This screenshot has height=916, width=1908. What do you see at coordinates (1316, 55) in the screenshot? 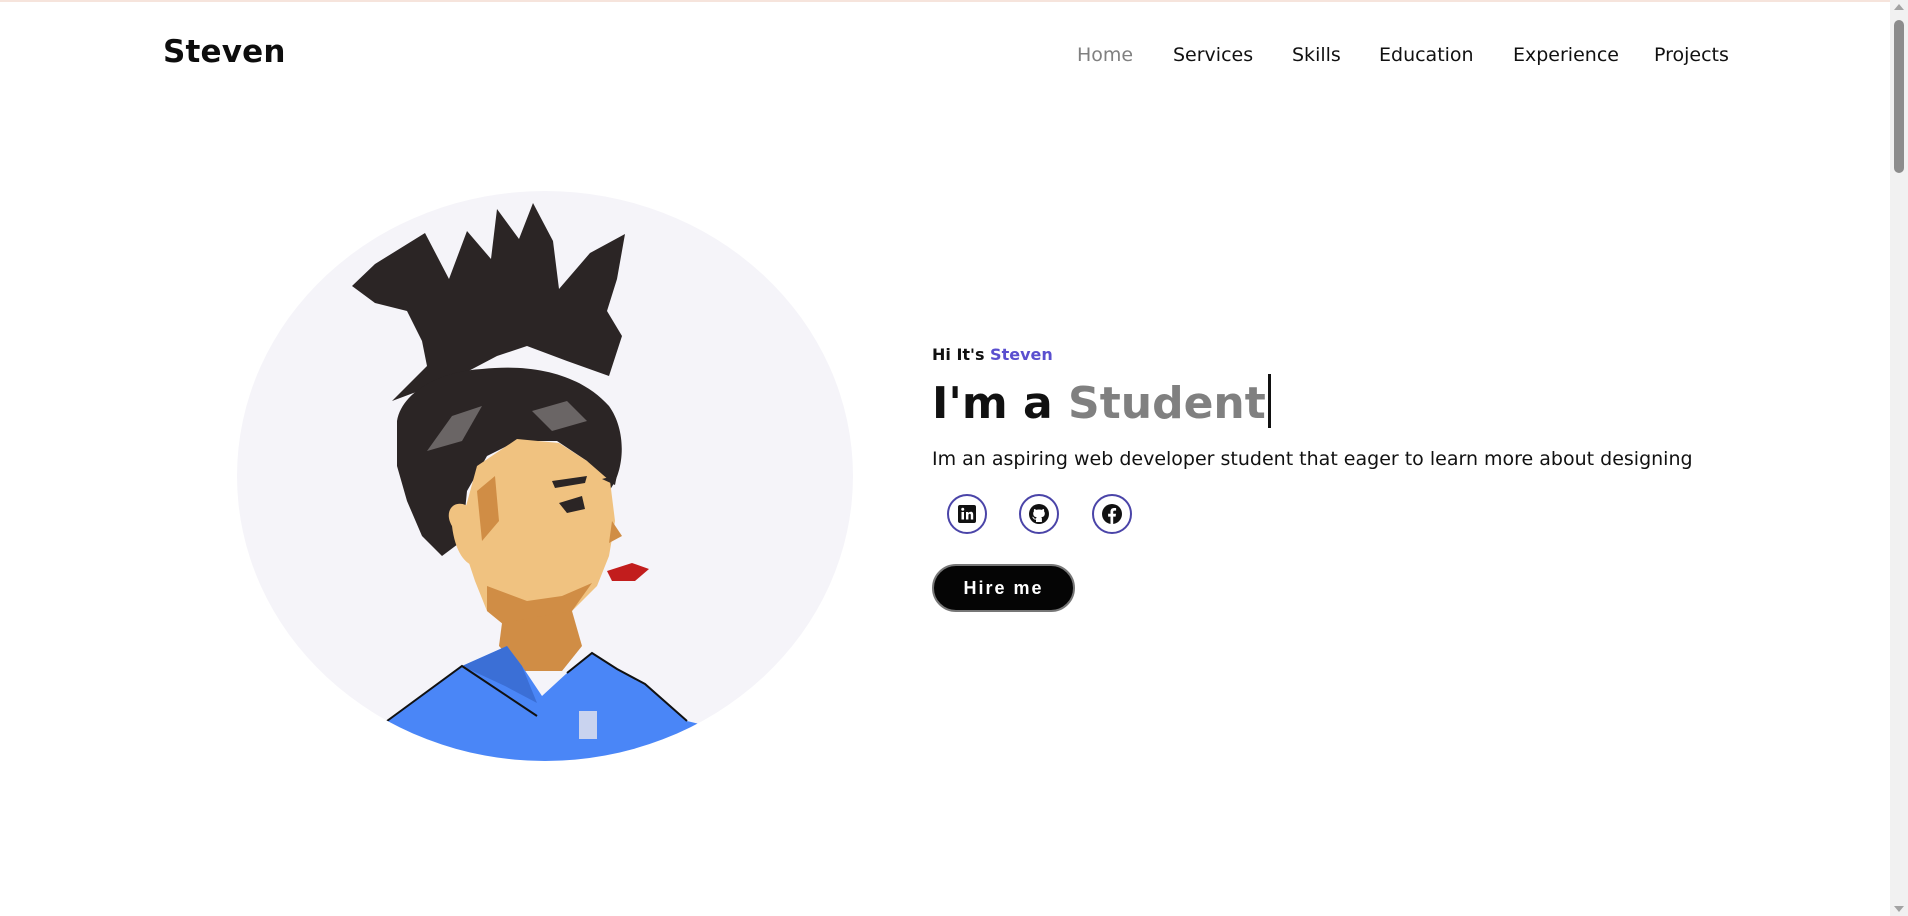
I see `nav-skills: Skills` at bounding box center [1316, 55].